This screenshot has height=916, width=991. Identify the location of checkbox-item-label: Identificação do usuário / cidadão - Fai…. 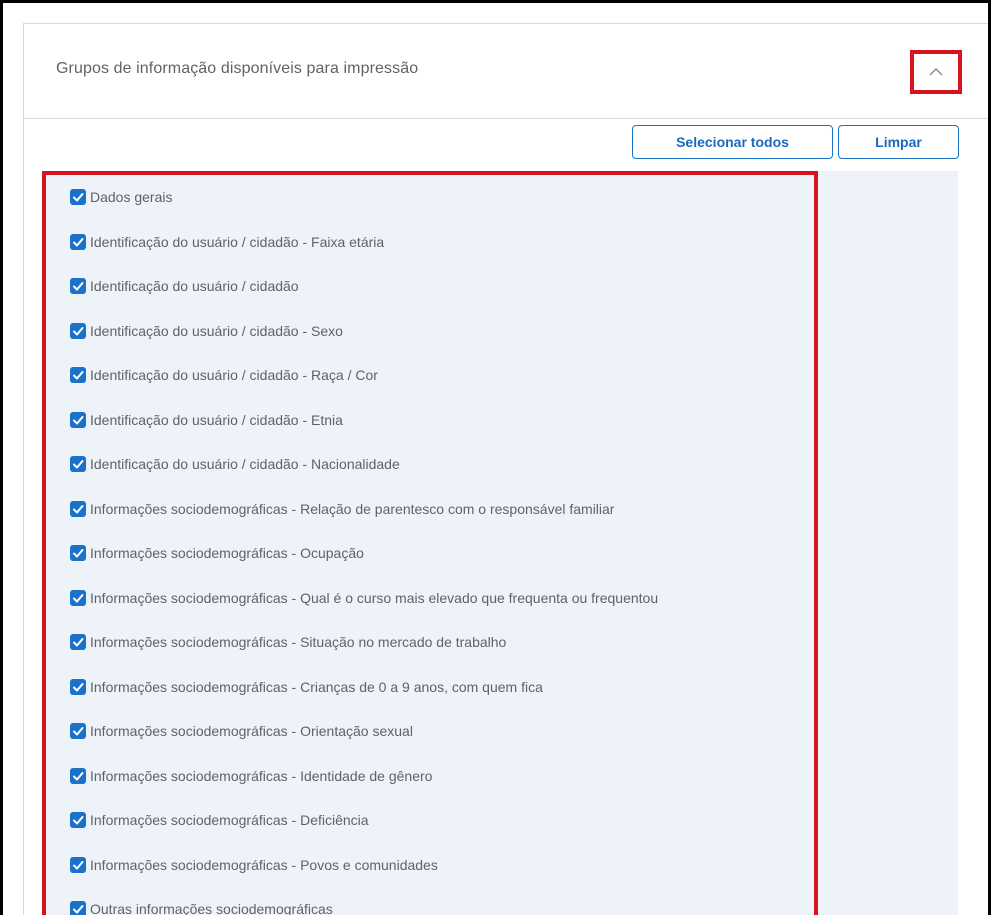
(237, 241).